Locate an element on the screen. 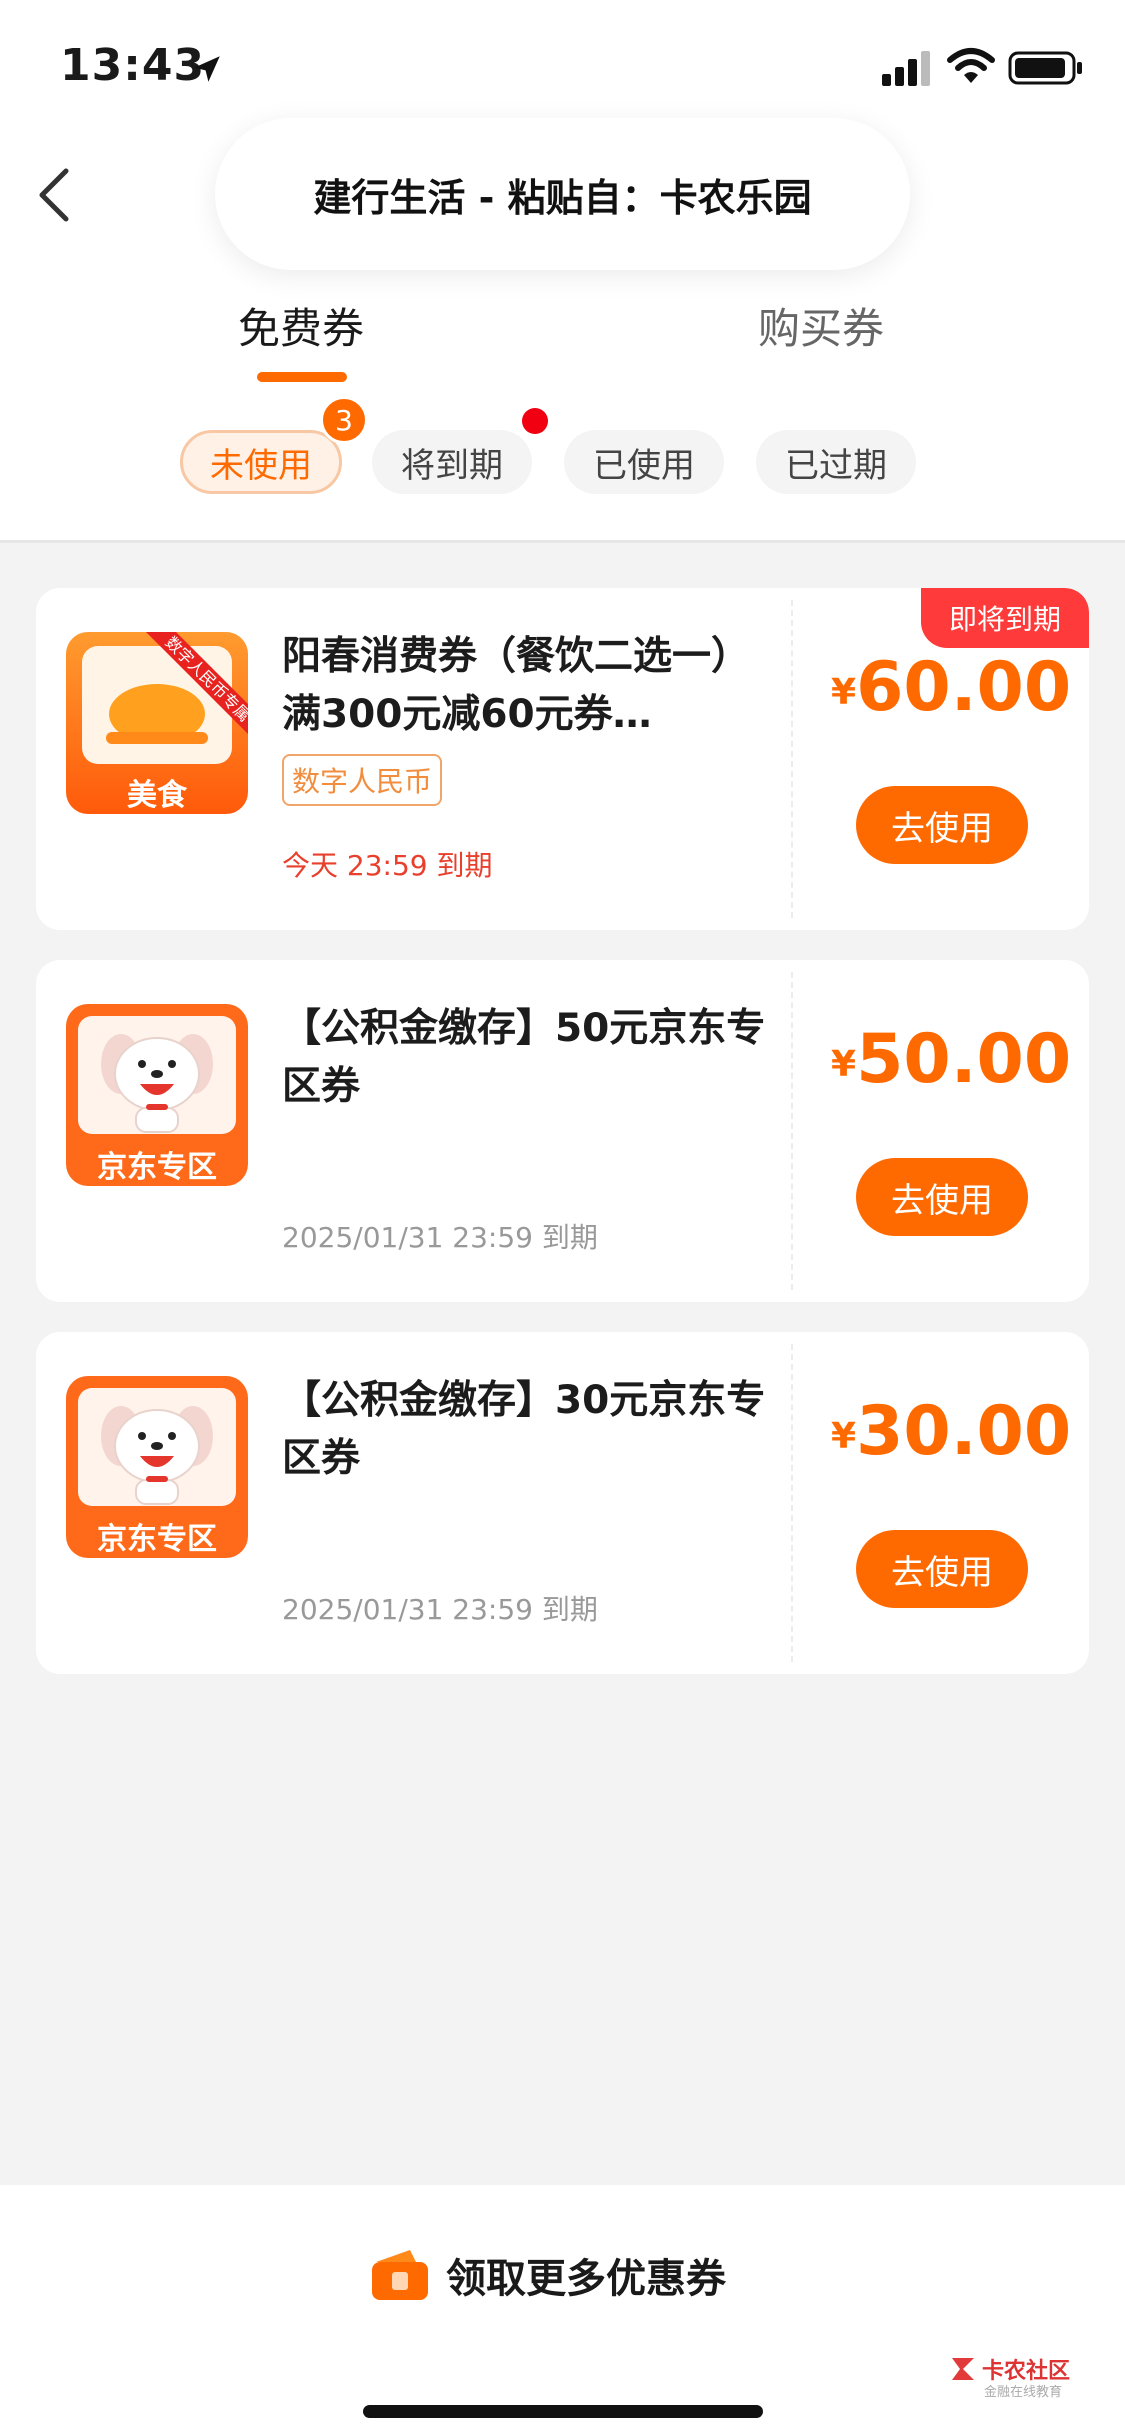 The width and height of the screenshot is (1125, 2436). home-indicator is located at coordinates (563, 2411).